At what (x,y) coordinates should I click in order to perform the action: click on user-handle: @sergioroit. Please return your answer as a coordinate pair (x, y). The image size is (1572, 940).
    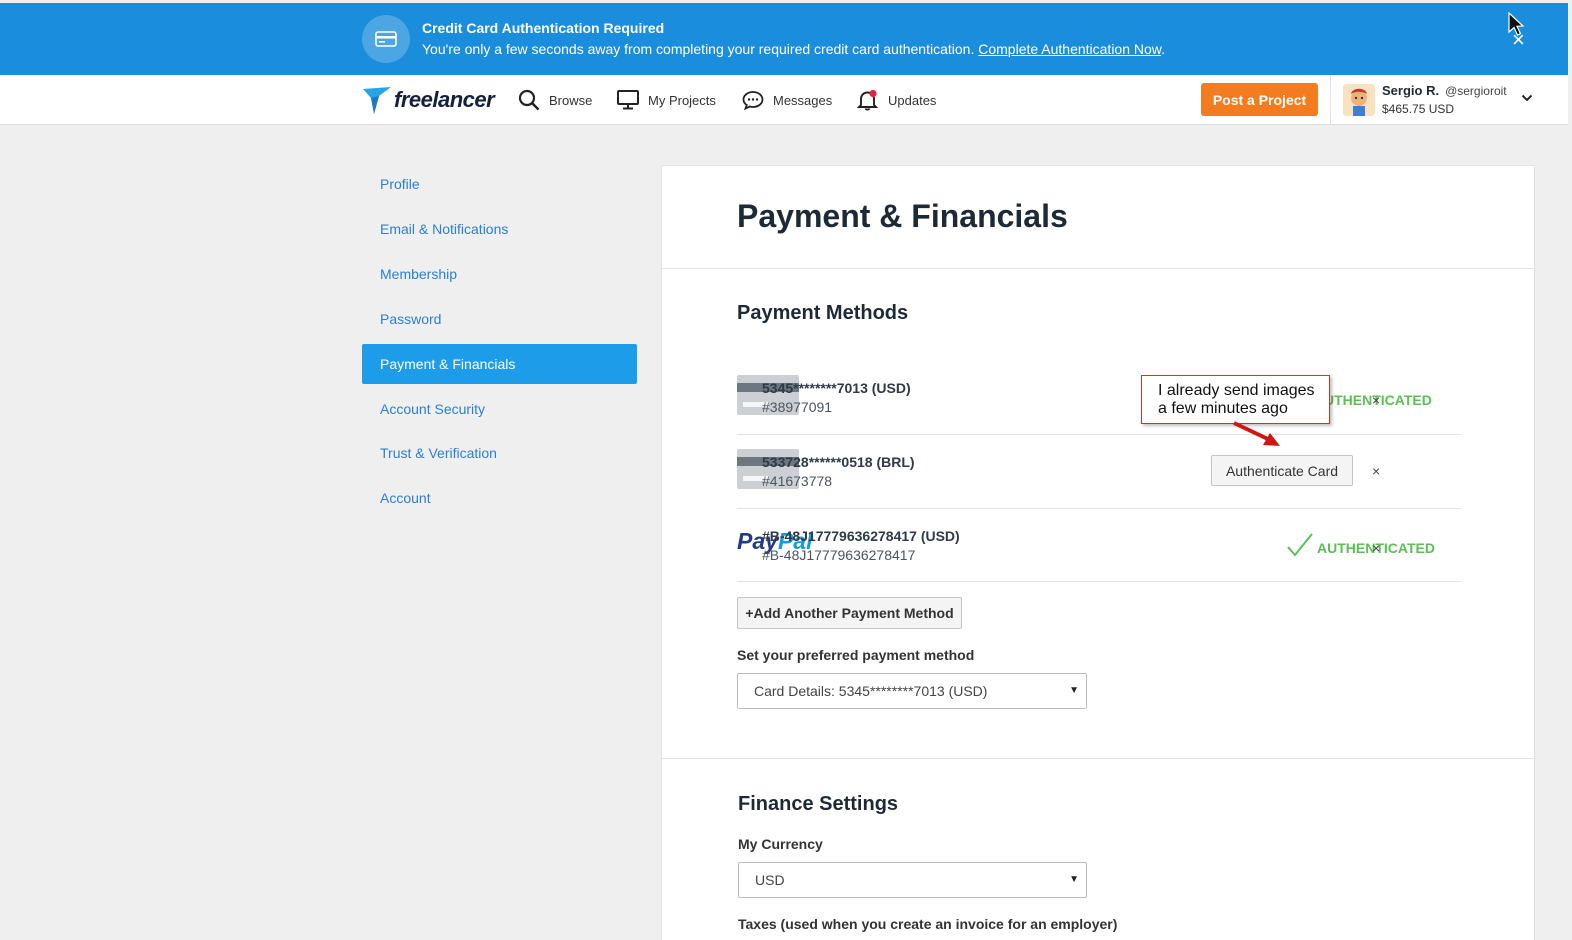
    Looking at the image, I should click on (1476, 91).